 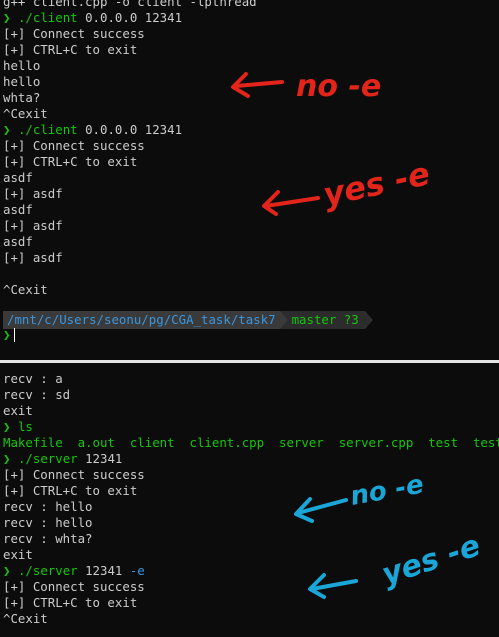 I want to click on line-text: recv : sd, so click(x=37, y=394).